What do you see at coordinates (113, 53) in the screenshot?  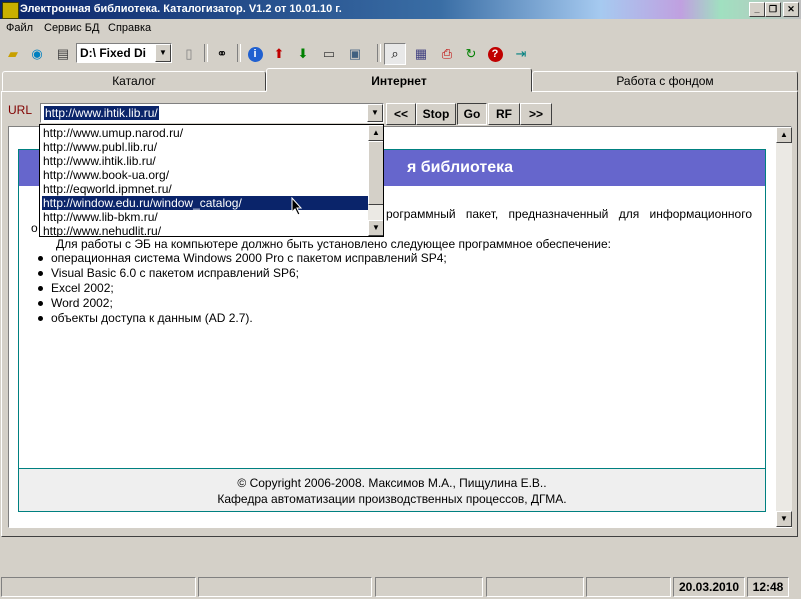 I see `drive-select-value: D:\ Fixed Di` at bounding box center [113, 53].